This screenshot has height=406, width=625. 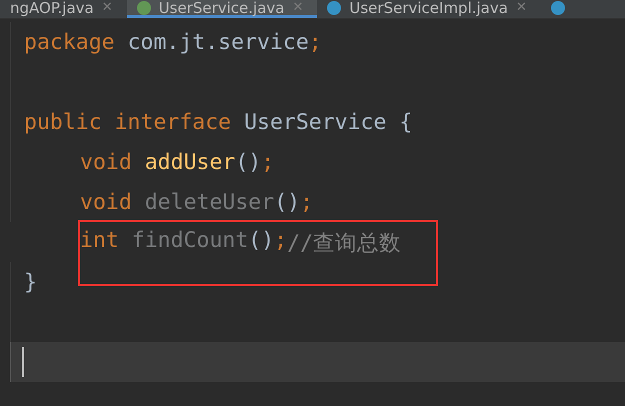 I want to click on editor-tab: UserService.java ✕, so click(x=222, y=9).